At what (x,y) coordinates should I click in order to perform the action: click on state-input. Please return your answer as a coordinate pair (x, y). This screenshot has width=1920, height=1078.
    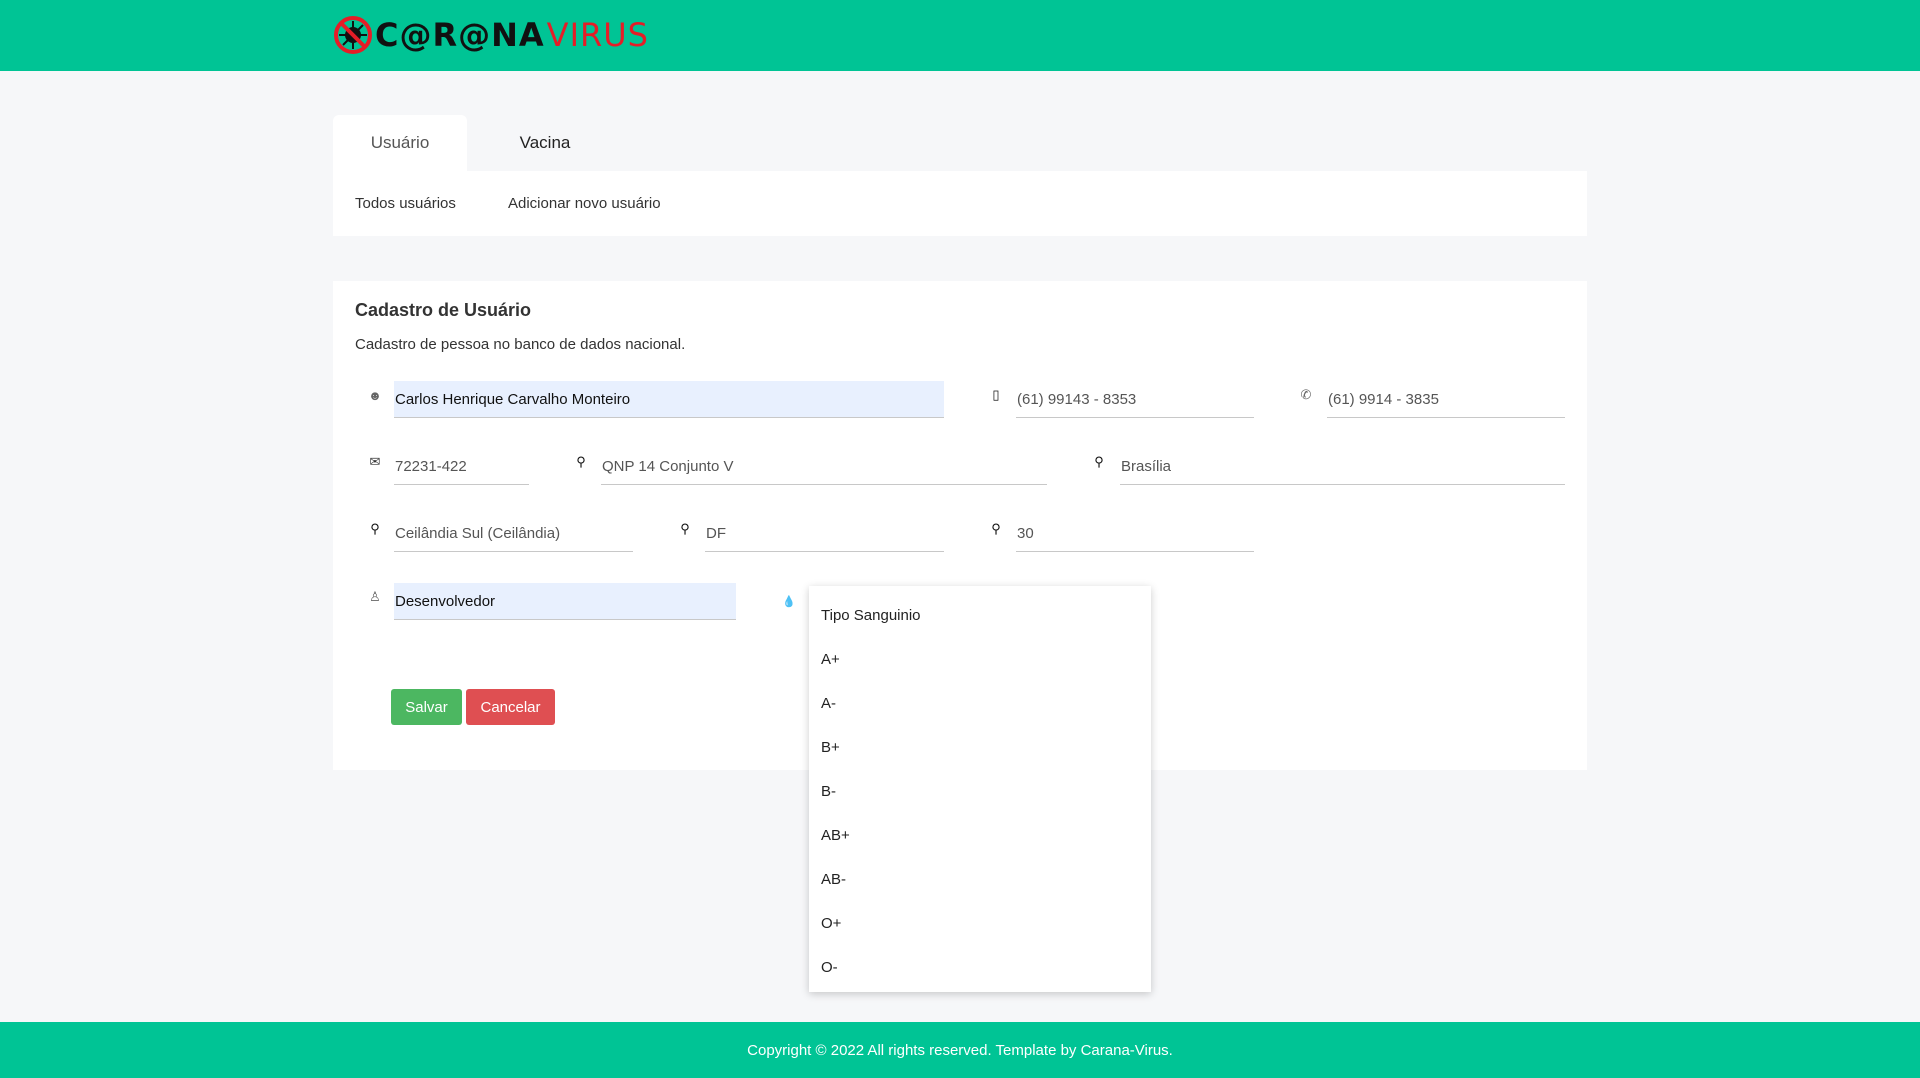
    Looking at the image, I should click on (824, 533).